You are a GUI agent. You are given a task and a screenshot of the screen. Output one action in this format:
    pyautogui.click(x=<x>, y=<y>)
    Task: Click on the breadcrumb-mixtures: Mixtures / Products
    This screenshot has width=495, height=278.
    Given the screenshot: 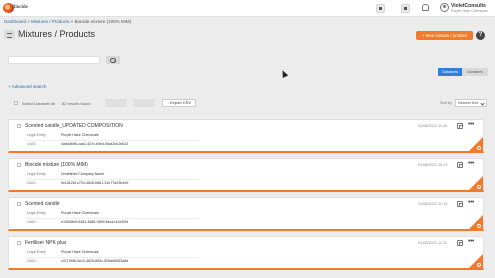 What is the action you would take?
    pyautogui.click(x=50, y=21)
    